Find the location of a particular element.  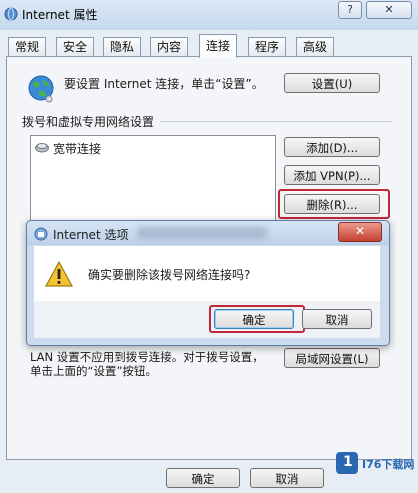

window-icon is located at coordinates (11, 14).